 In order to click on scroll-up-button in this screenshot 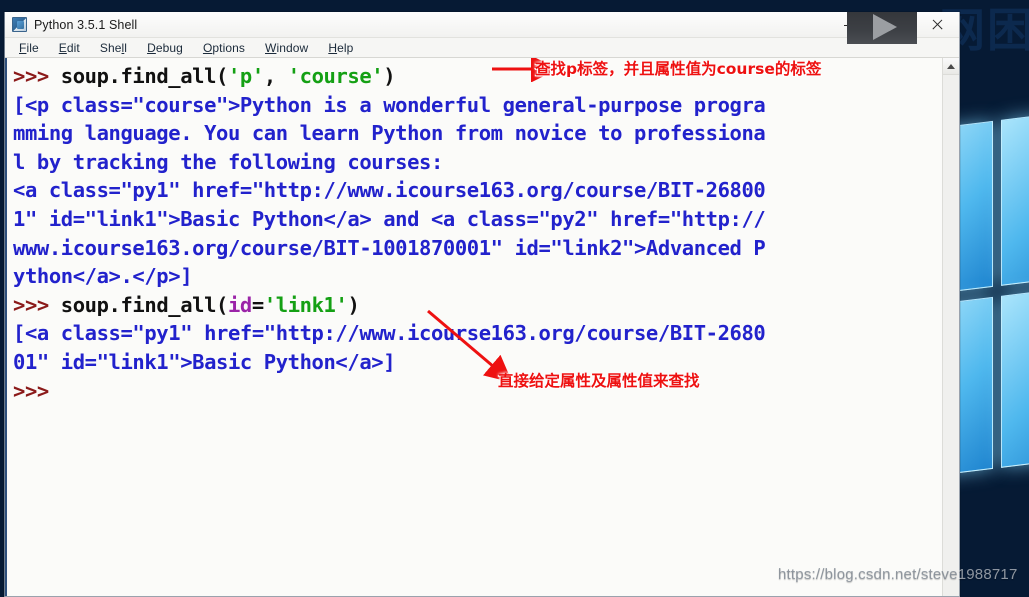, I will do `click(951, 66)`.